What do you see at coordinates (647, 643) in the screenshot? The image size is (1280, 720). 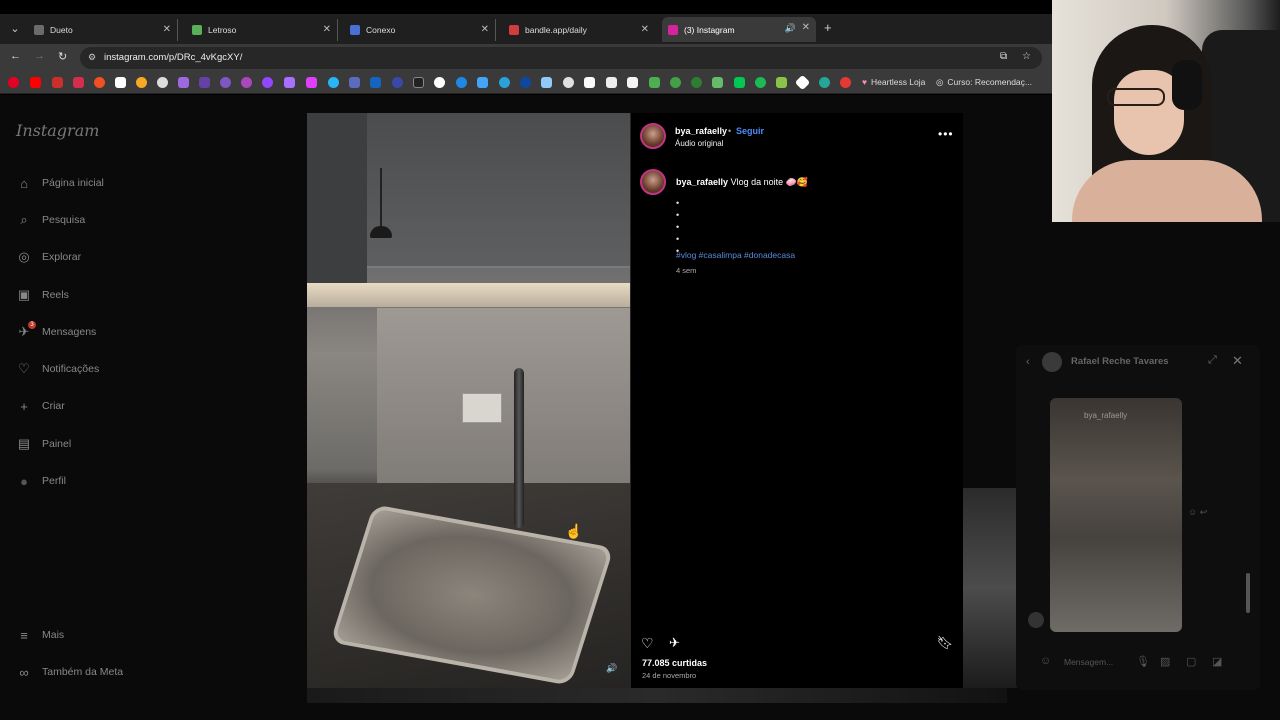 I see `like-heart-icon: ♡` at bounding box center [647, 643].